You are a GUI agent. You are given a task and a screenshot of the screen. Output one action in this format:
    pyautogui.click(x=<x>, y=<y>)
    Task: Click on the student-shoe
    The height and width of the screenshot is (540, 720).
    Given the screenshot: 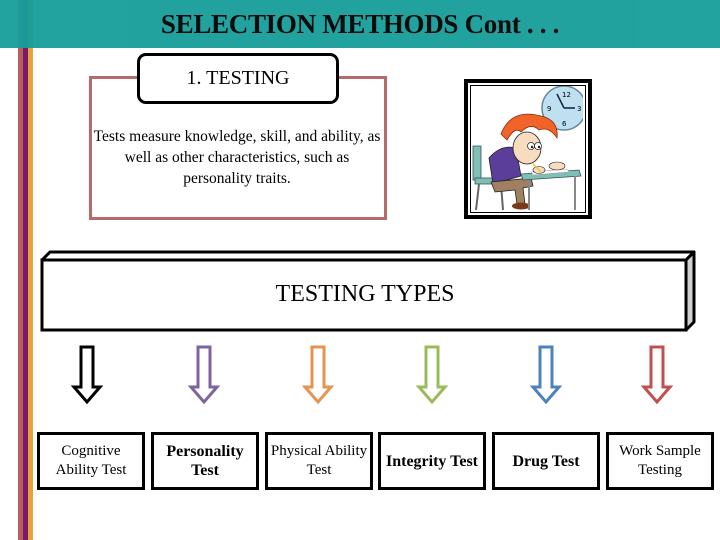 What is the action you would take?
    pyautogui.click(x=521, y=206)
    